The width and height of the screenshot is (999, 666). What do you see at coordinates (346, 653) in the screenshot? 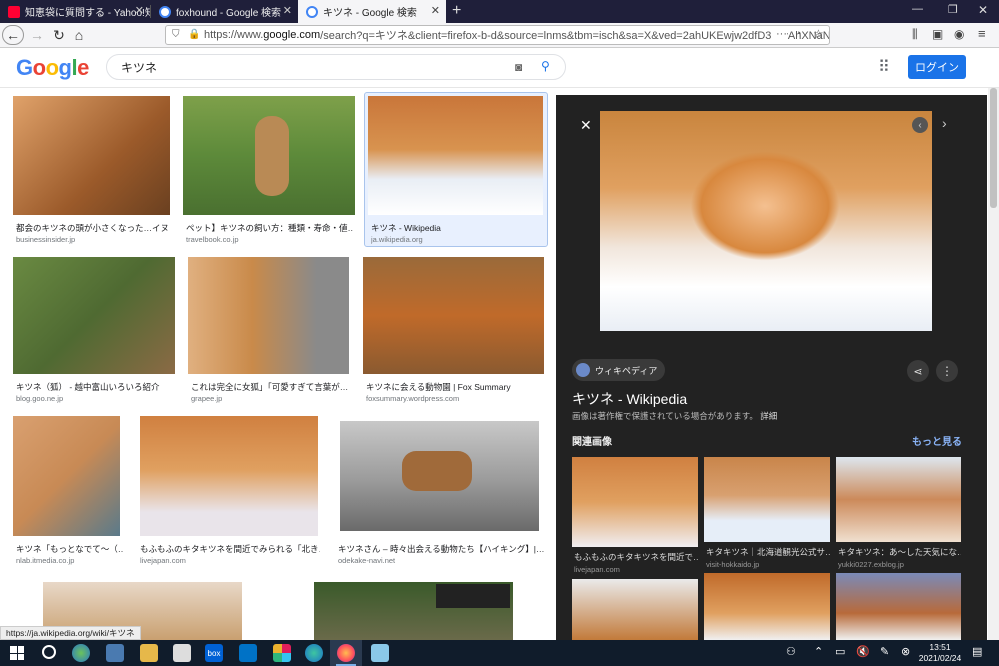
I see `firefox-icon` at bounding box center [346, 653].